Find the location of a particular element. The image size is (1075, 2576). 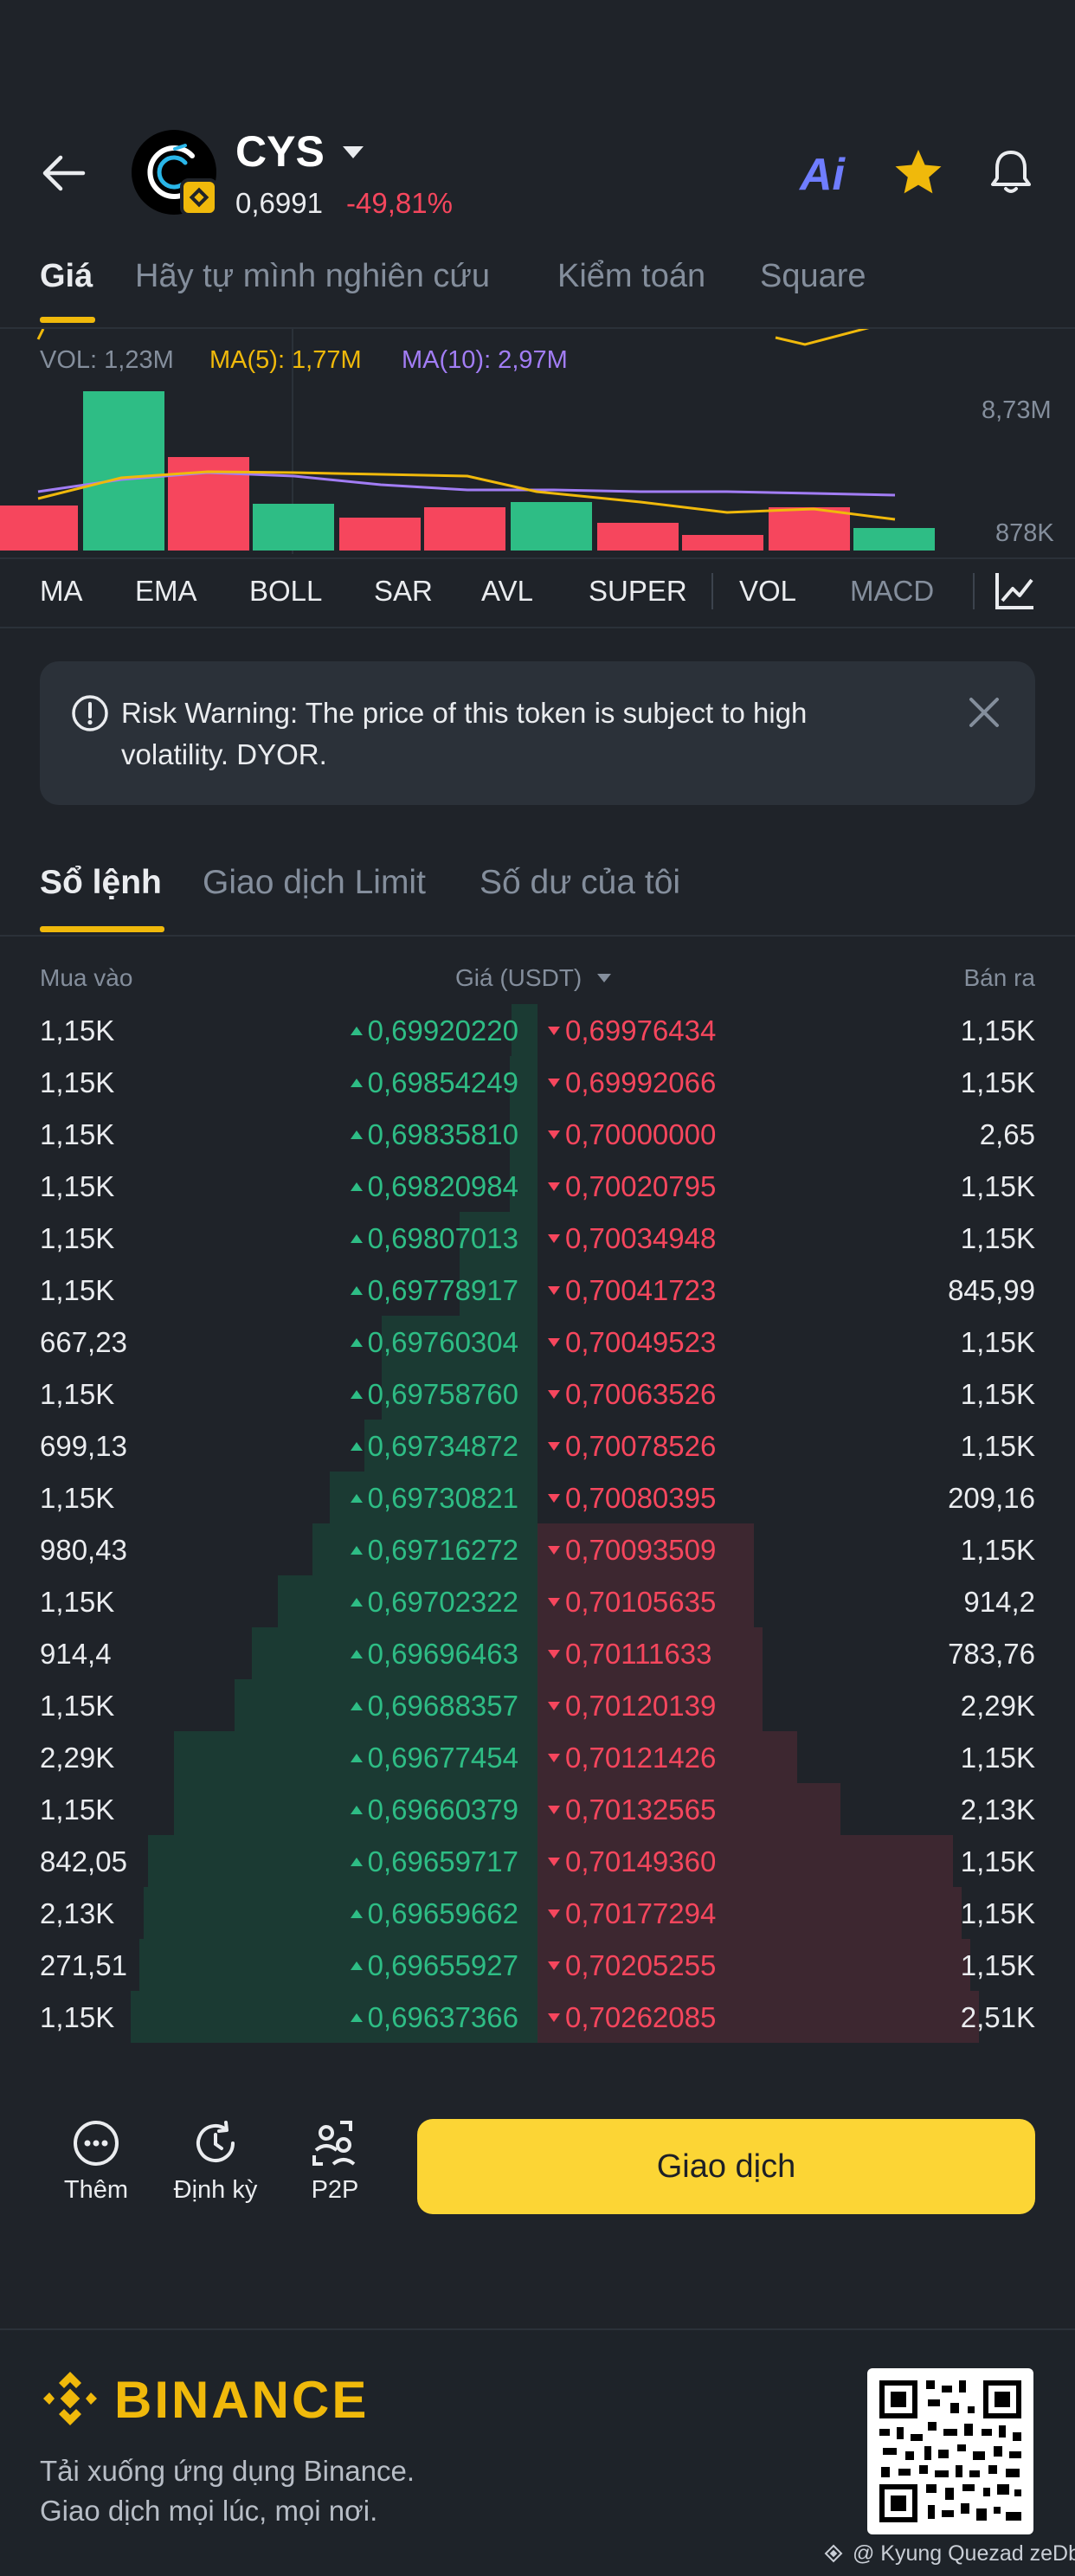

order-book-row: 842,05 0,69659717 0,70149360 1,15K is located at coordinates (537, 1861).